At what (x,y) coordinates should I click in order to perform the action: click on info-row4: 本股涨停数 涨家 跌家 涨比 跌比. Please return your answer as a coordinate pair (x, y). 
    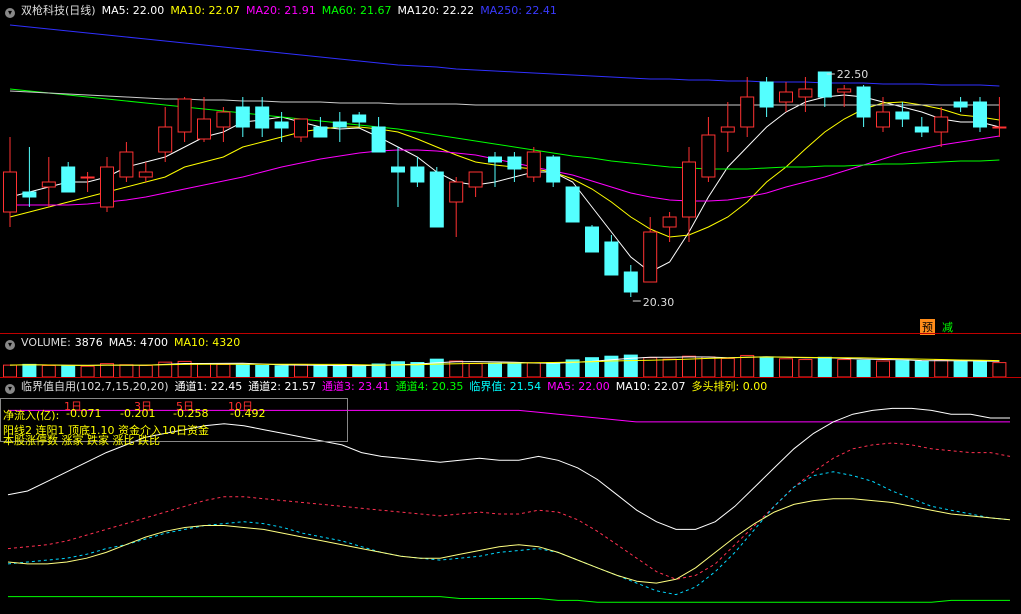
    Looking at the image, I should click on (81, 440).